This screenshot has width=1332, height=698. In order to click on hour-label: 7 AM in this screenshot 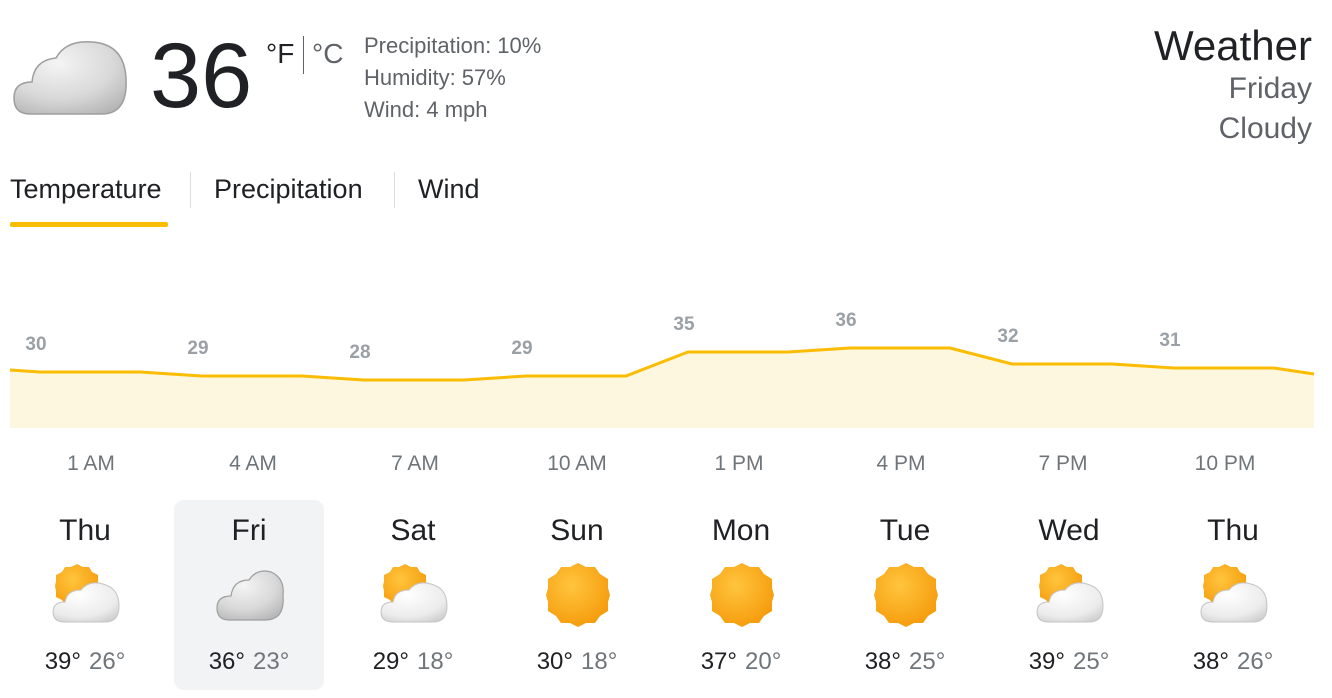, I will do `click(415, 463)`.